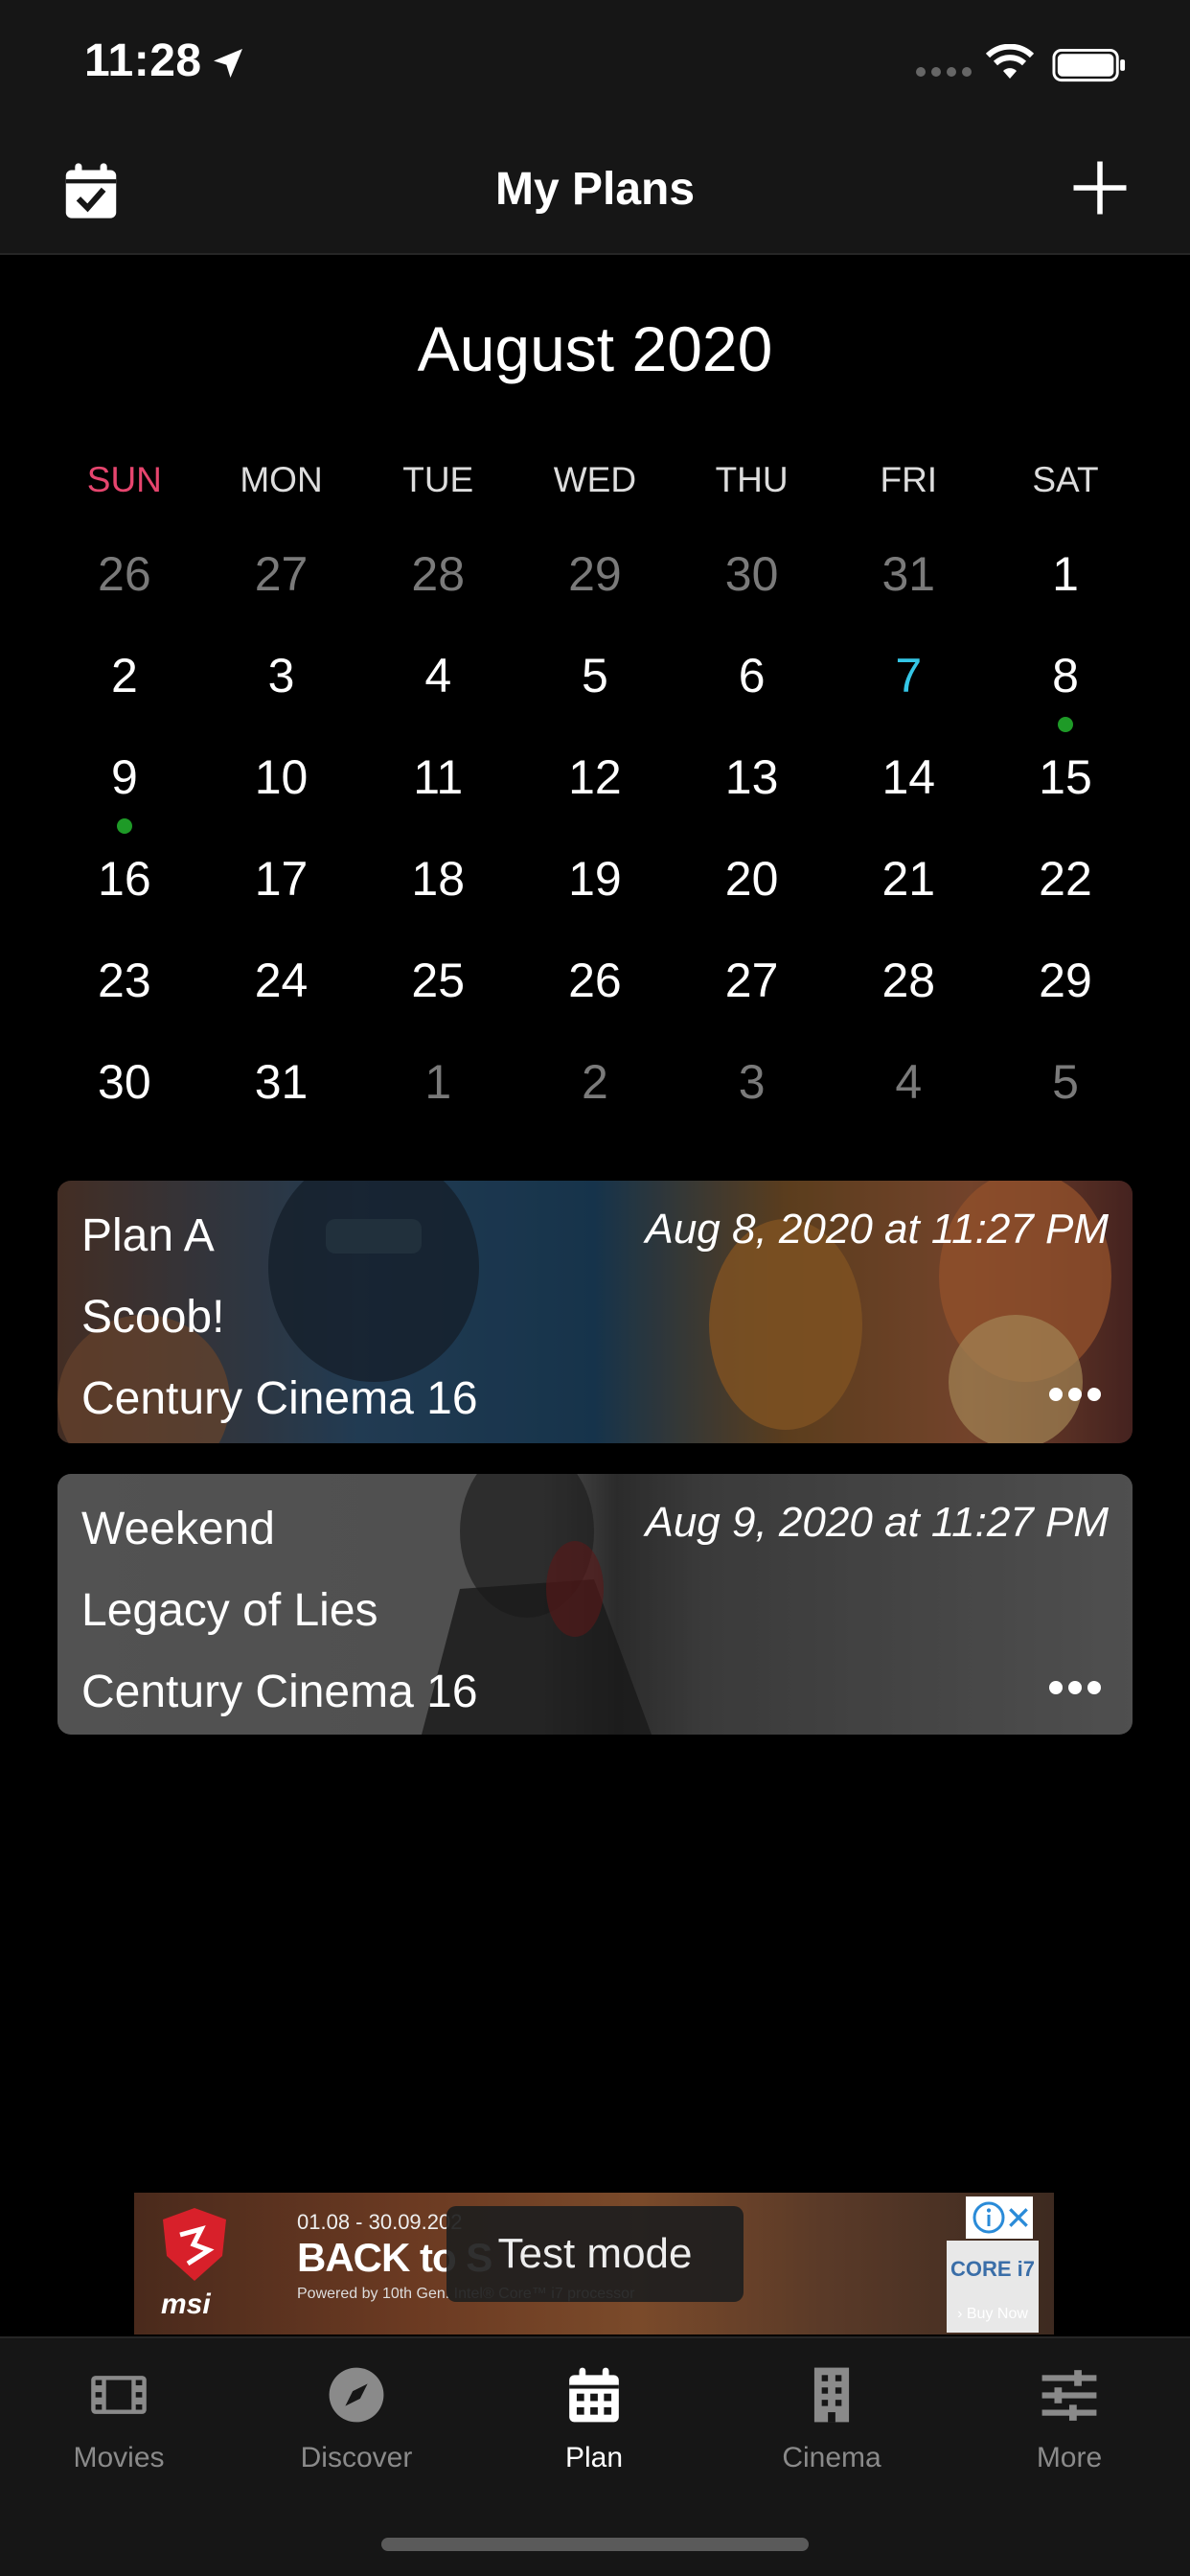 The image size is (1190, 2576). I want to click on calendar-day-number: 5, so click(595, 675).